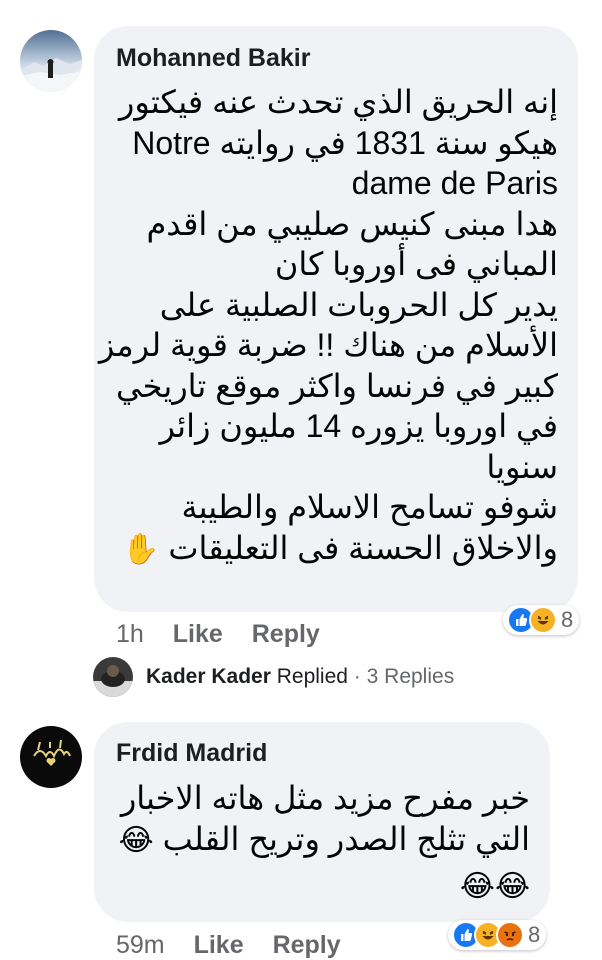 Image resolution: width=602 pixels, height=960 pixels. Describe the element at coordinates (510, 935) in the screenshot. I see `angry-icon` at that location.